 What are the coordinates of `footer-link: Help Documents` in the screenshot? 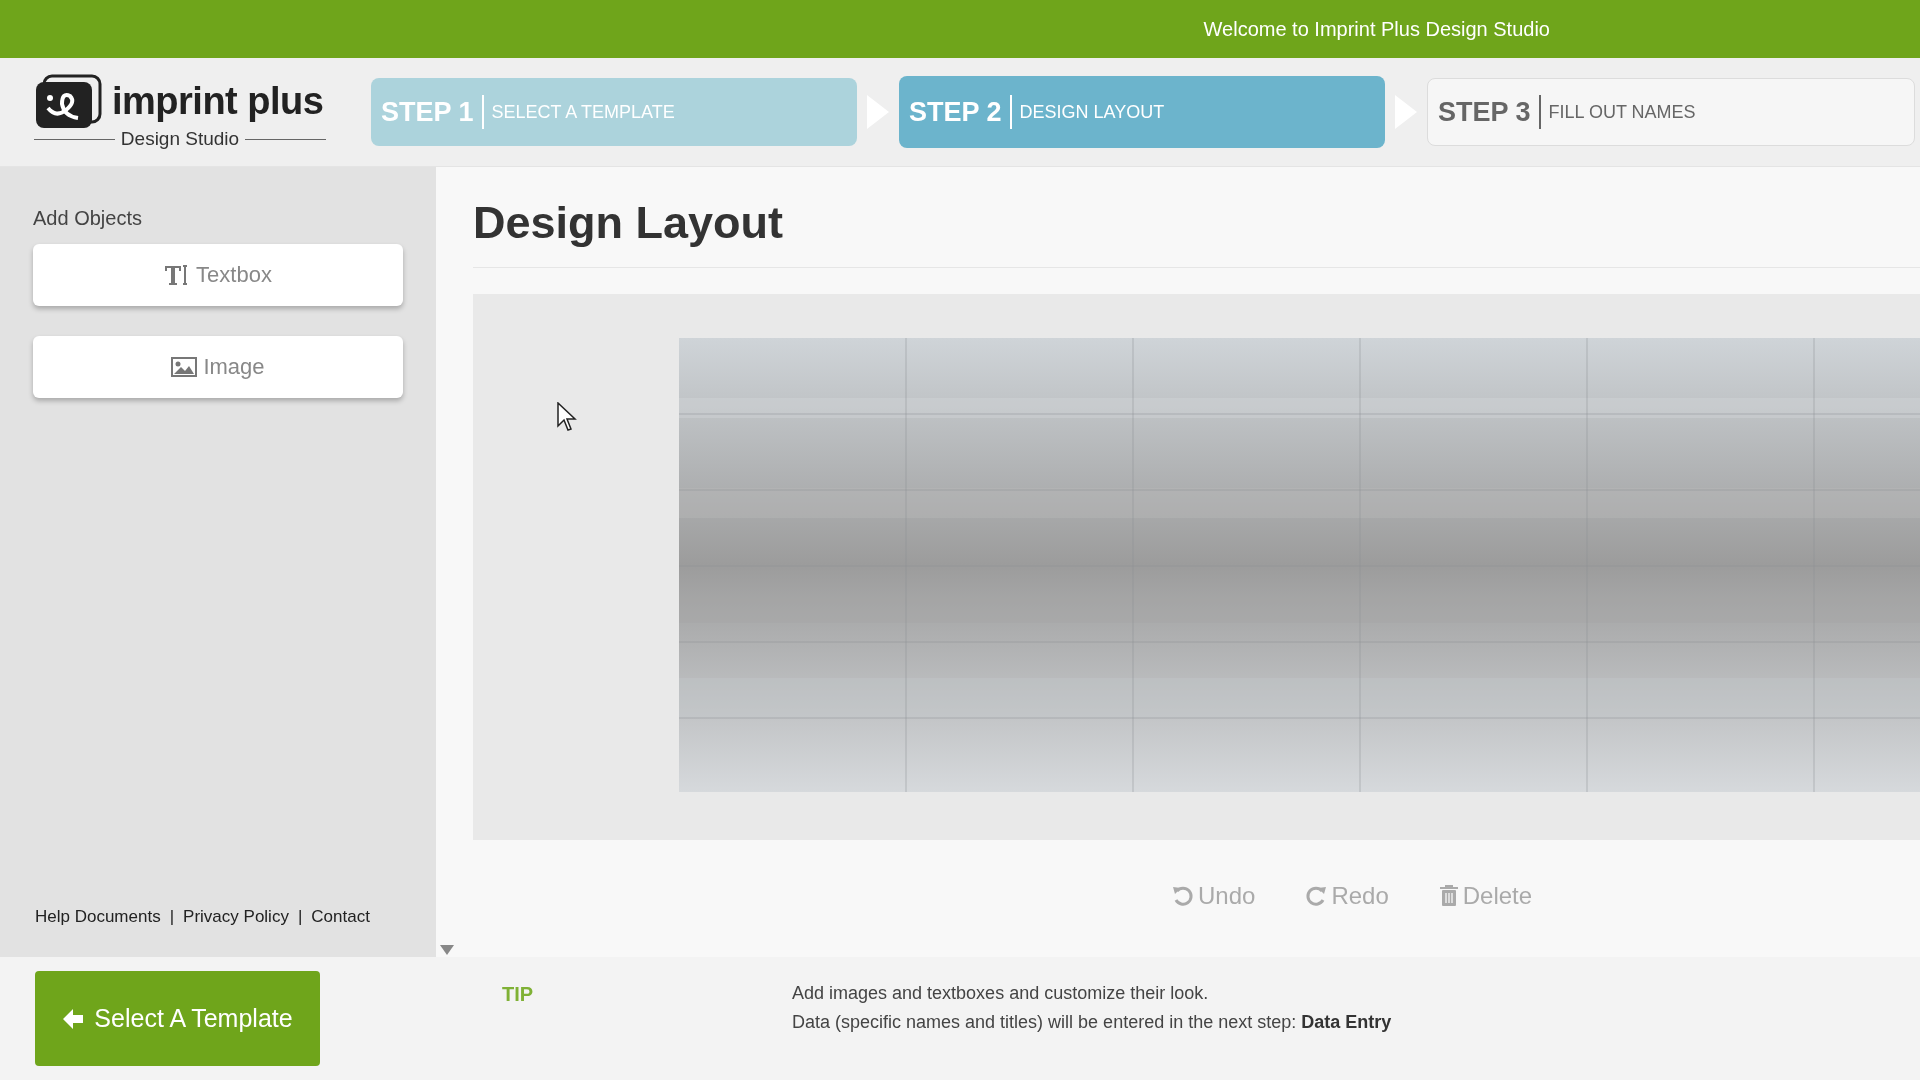 It's located at (98, 917).